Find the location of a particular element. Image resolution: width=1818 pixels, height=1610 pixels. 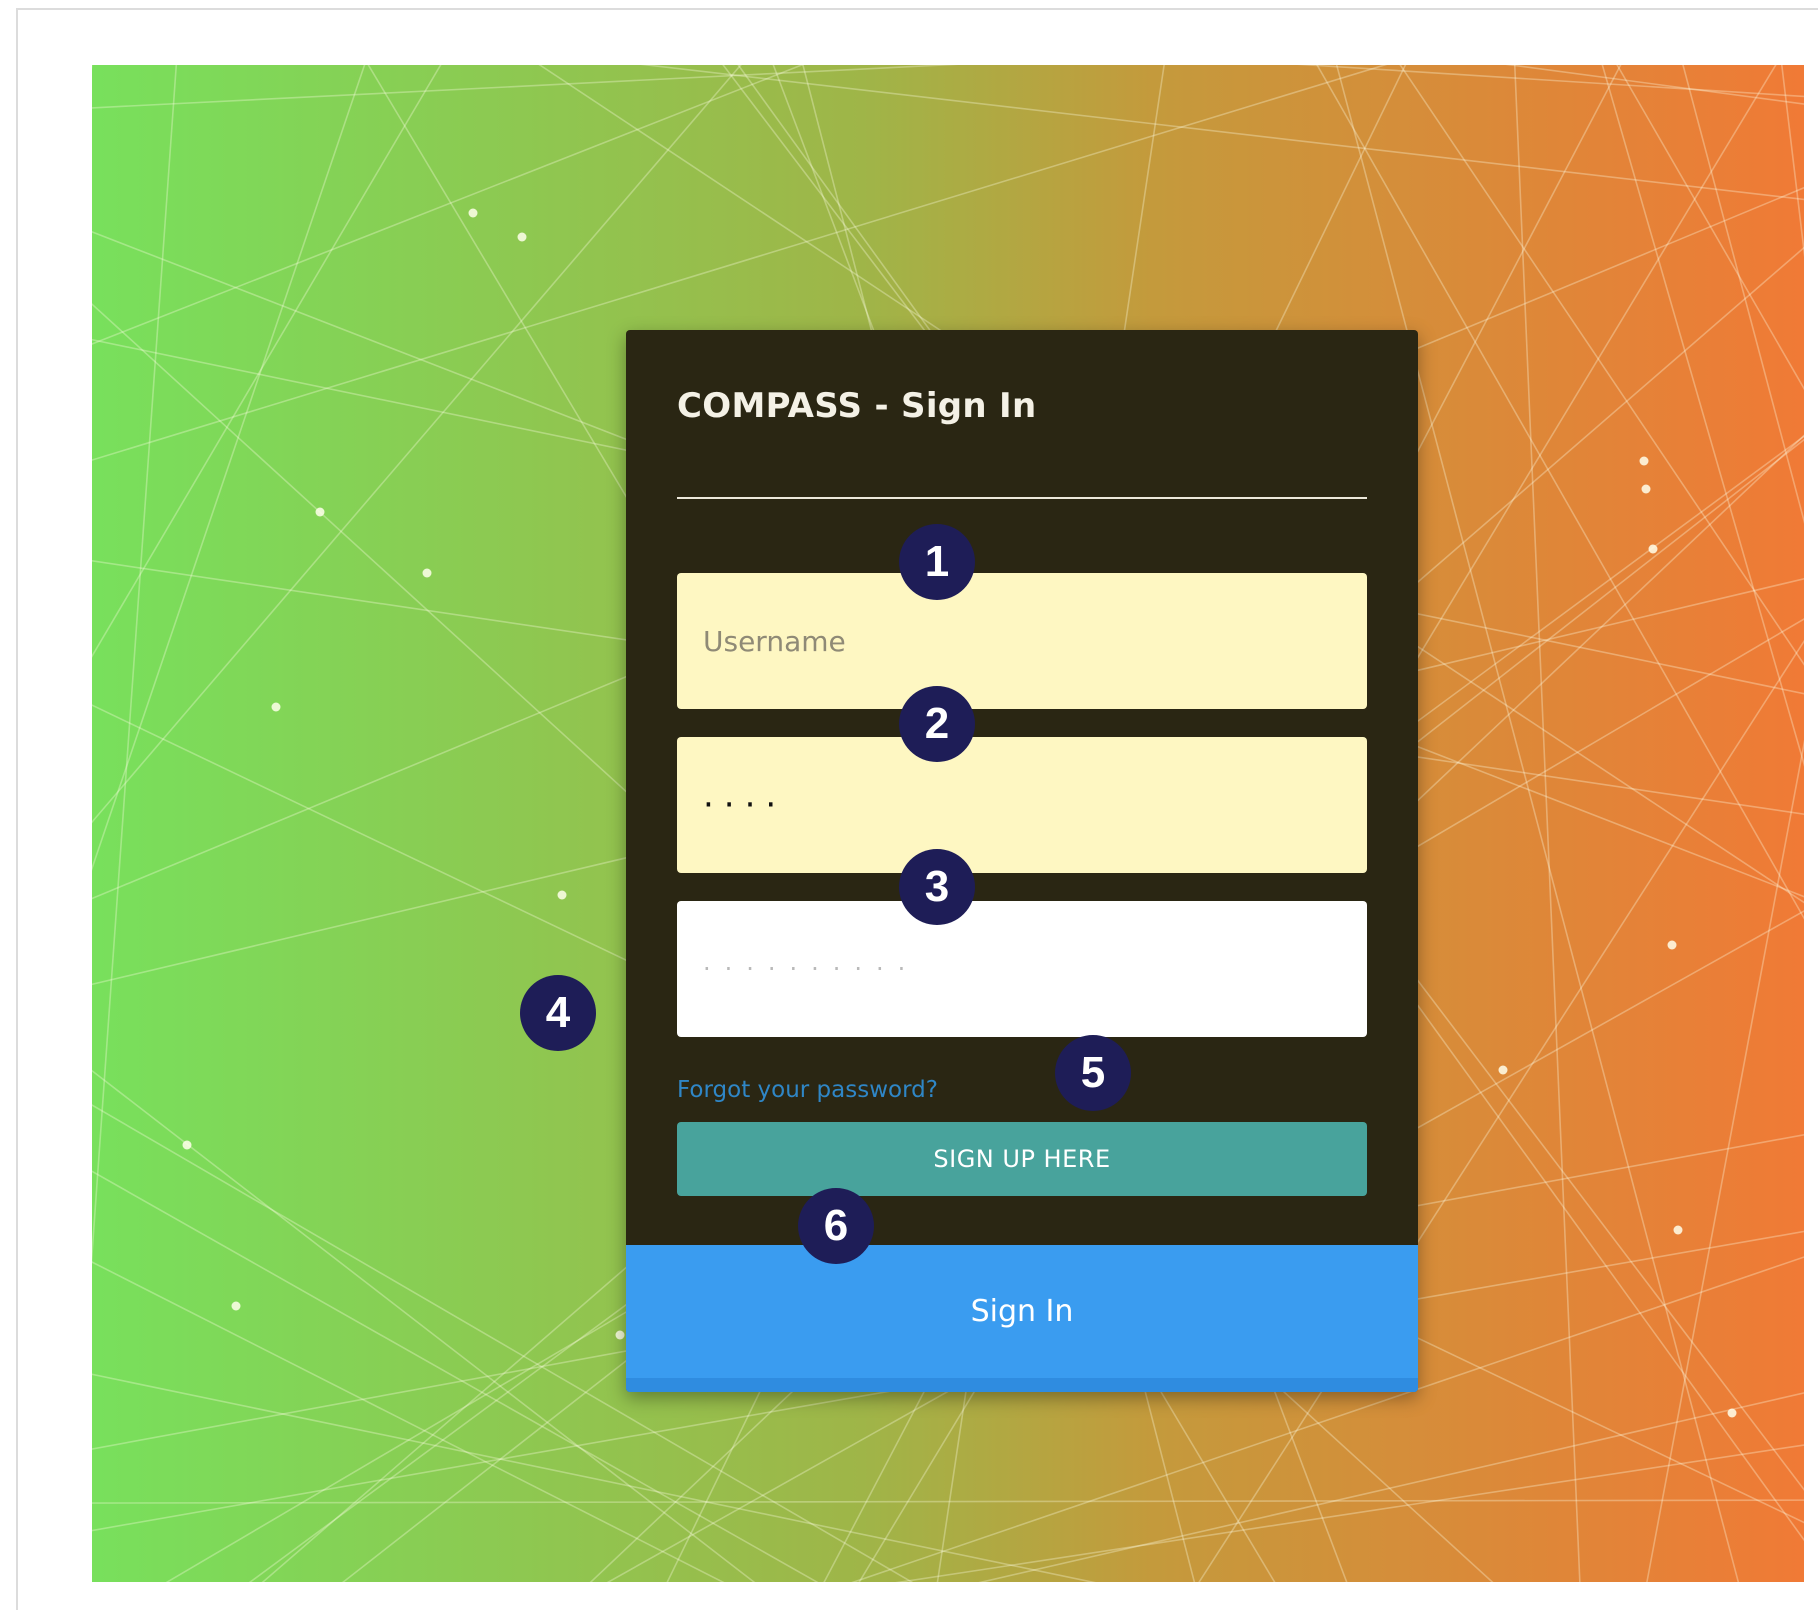

annotation-badge-2: 2 is located at coordinates (937, 724).